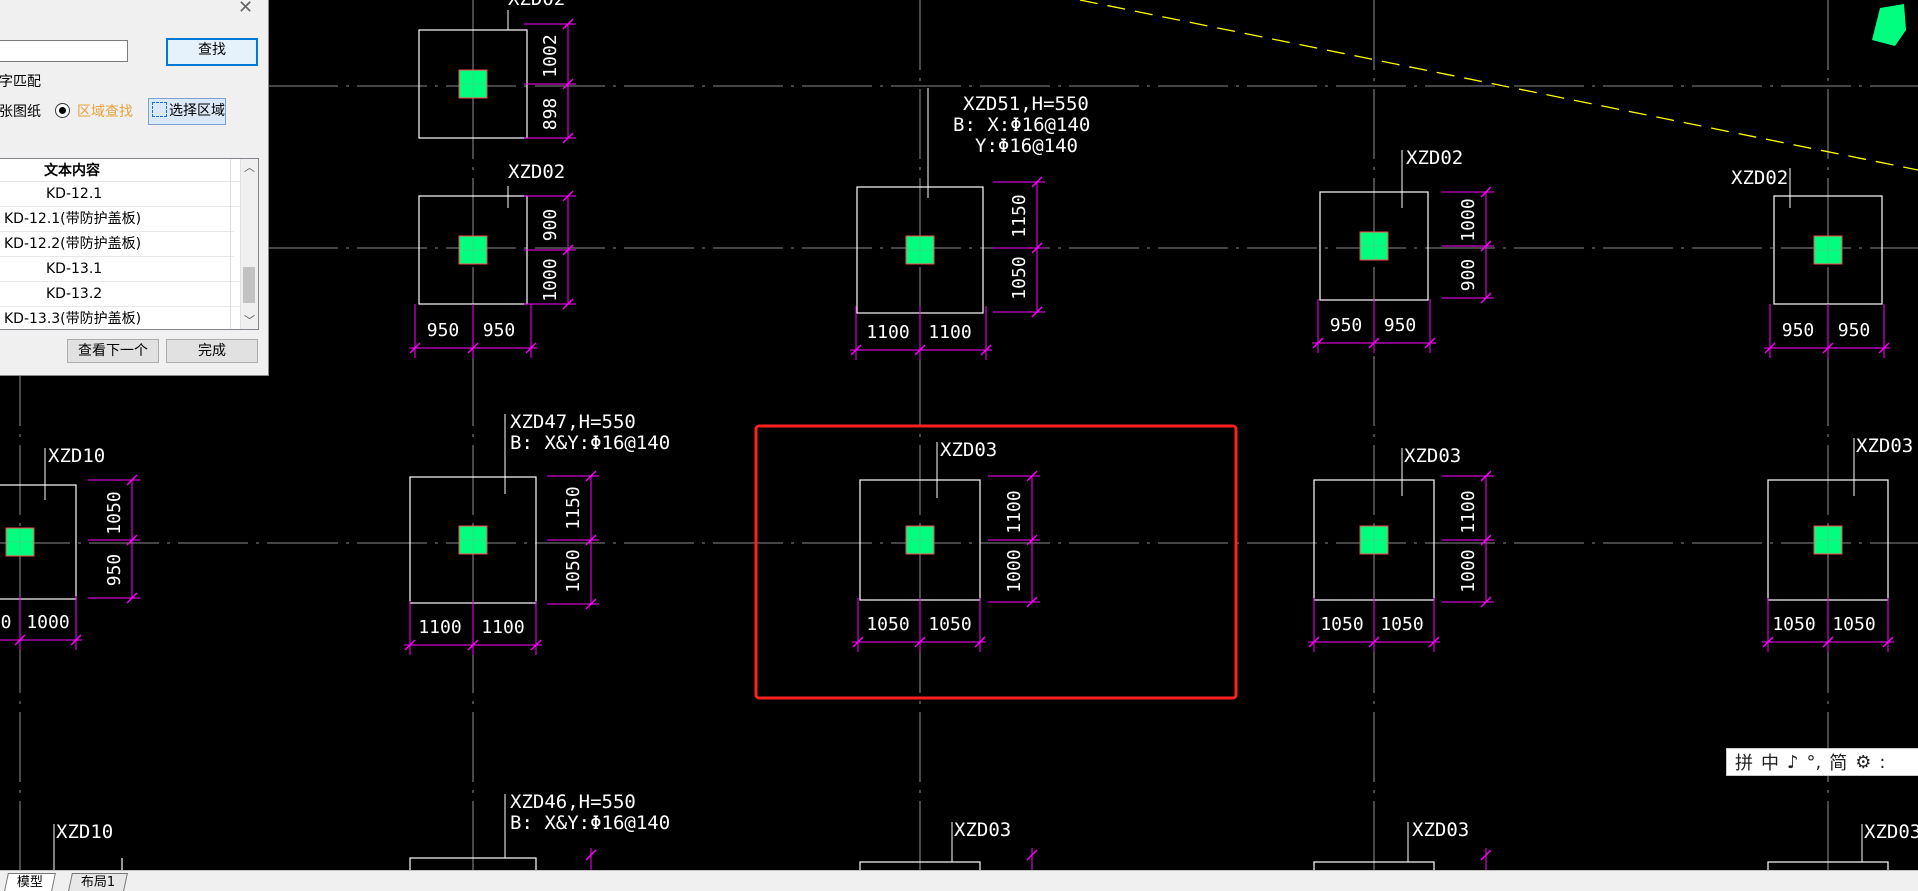 This screenshot has height=891, width=1918. I want to click on list-item: KD-12.1, so click(129, 194).